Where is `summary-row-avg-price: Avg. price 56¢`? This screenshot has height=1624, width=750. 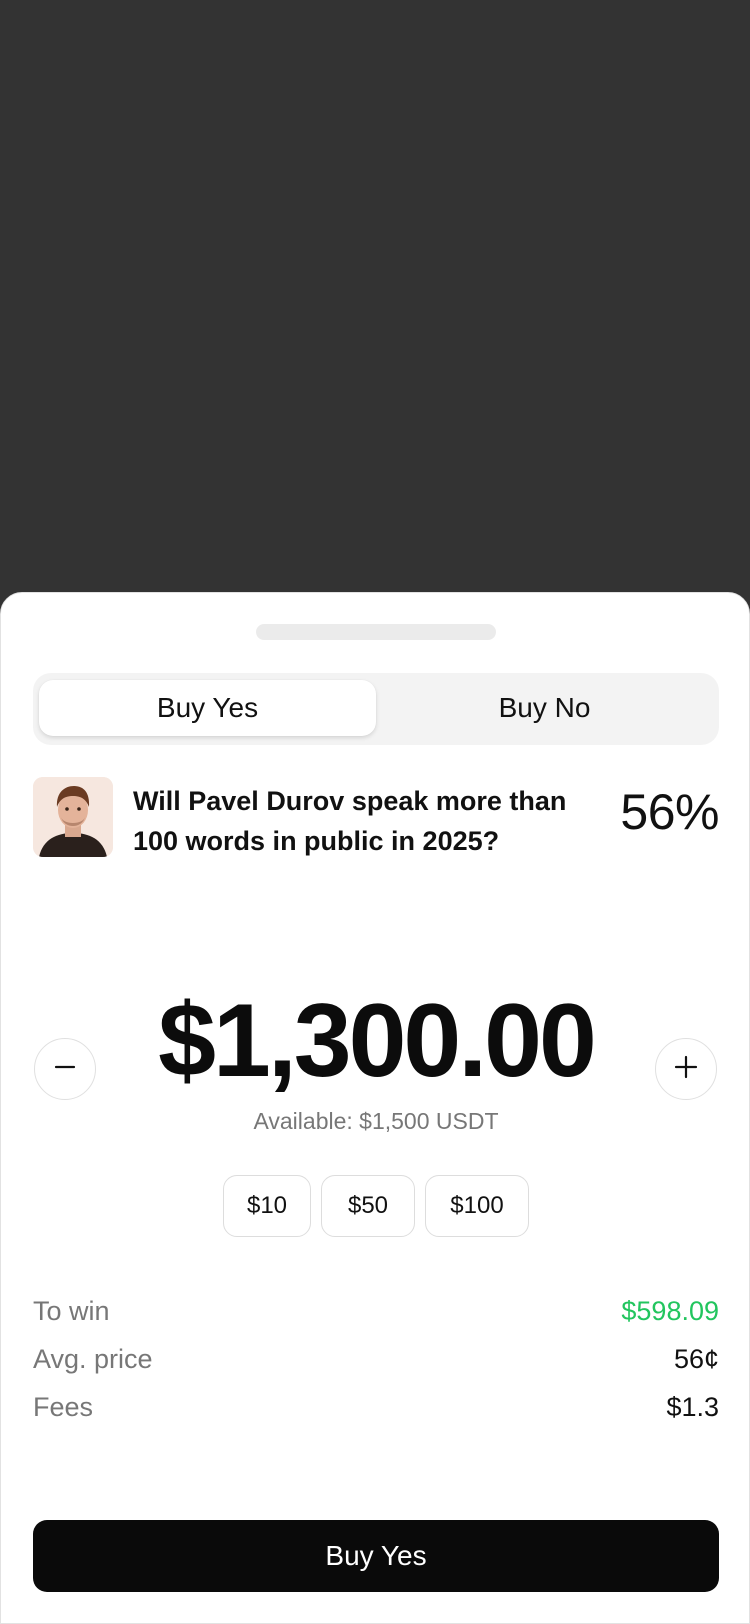 summary-row-avg-price: Avg. price 56¢ is located at coordinates (376, 1359).